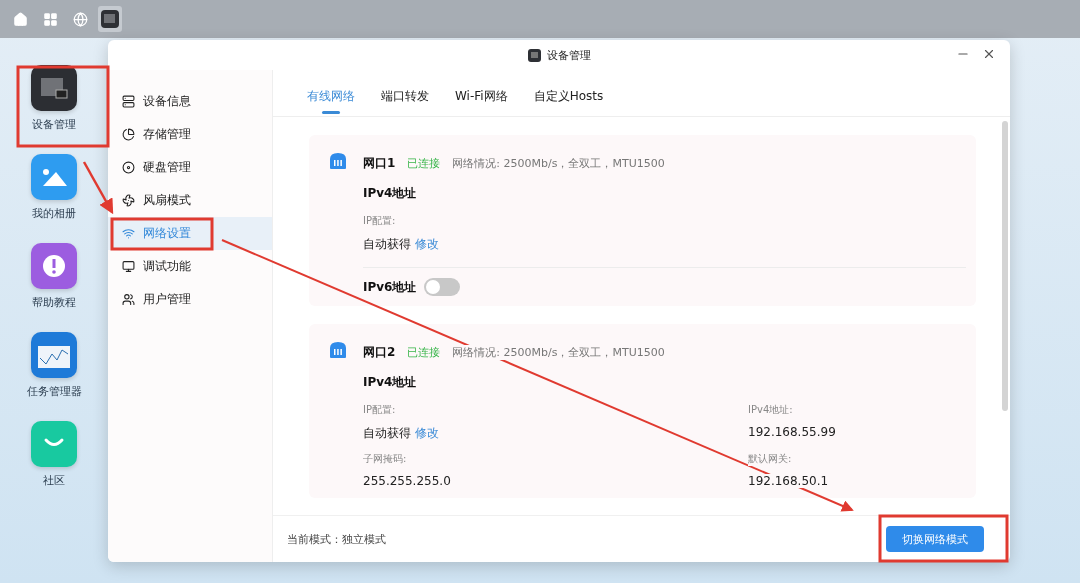 The image size is (1080, 583). Describe the element at coordinates (98, 188) in the screenshot. I see `annotation-arrow` at that location.